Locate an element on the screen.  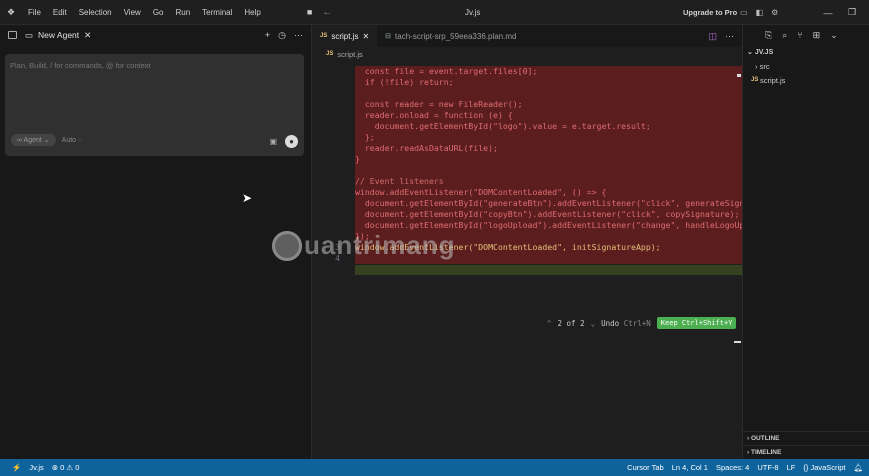
menu-edit: Edit is located at coordinates (60, 12).